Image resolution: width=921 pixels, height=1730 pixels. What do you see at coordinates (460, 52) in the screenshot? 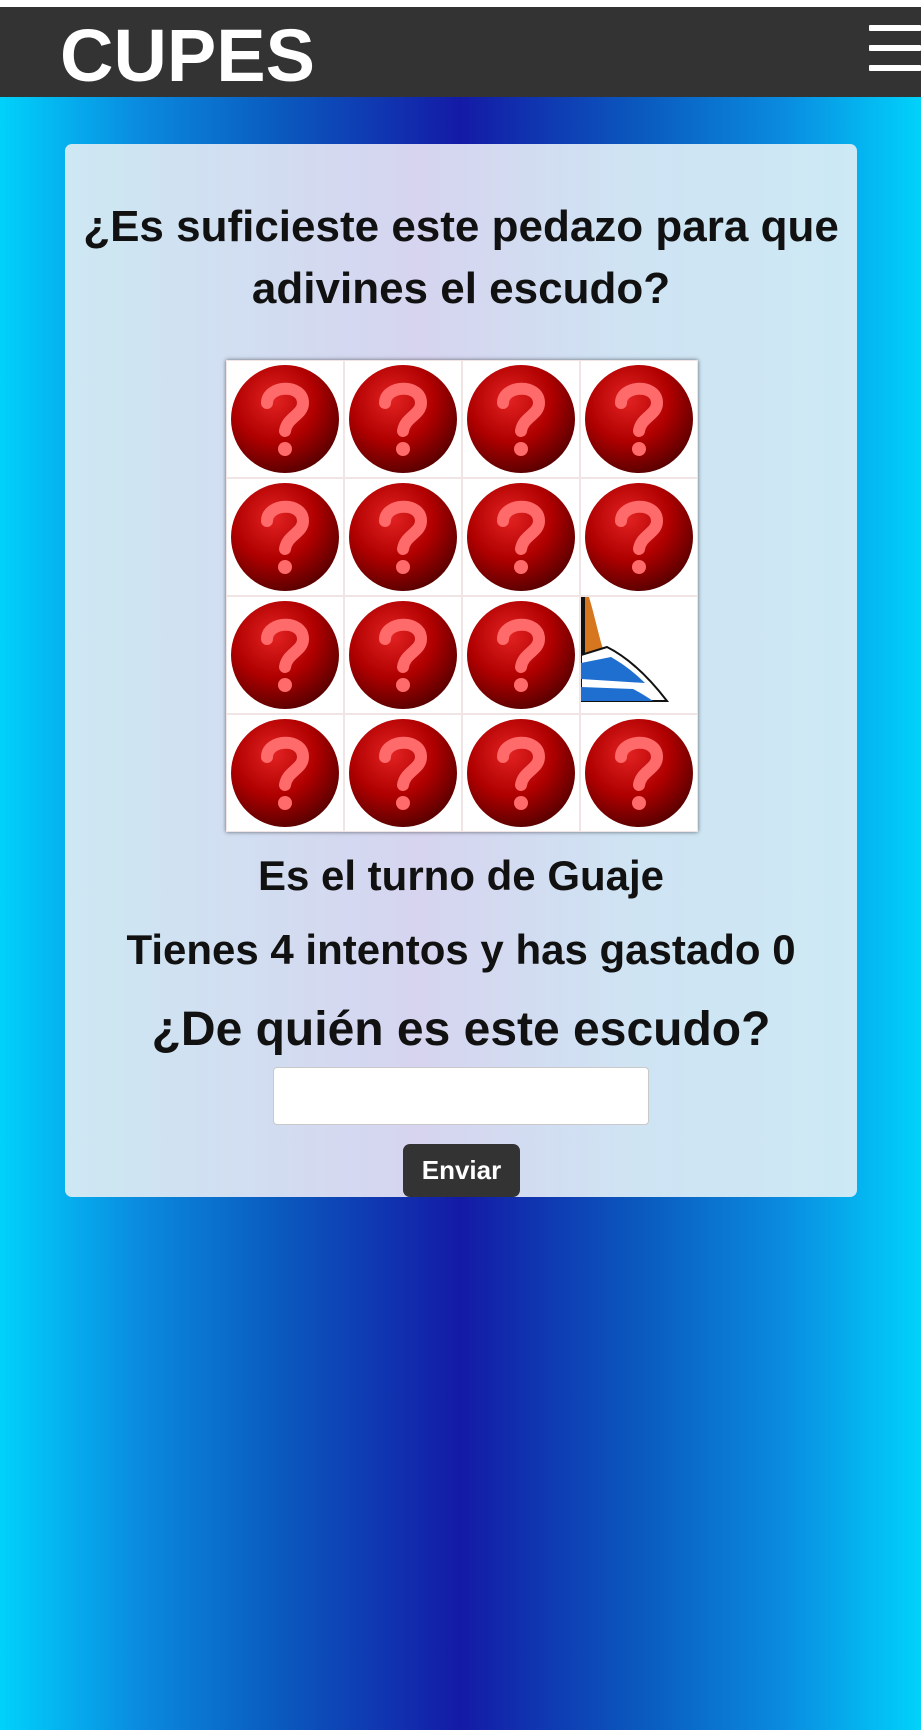
I see `top-bar: CUPES` at bounding box center [460, 52].